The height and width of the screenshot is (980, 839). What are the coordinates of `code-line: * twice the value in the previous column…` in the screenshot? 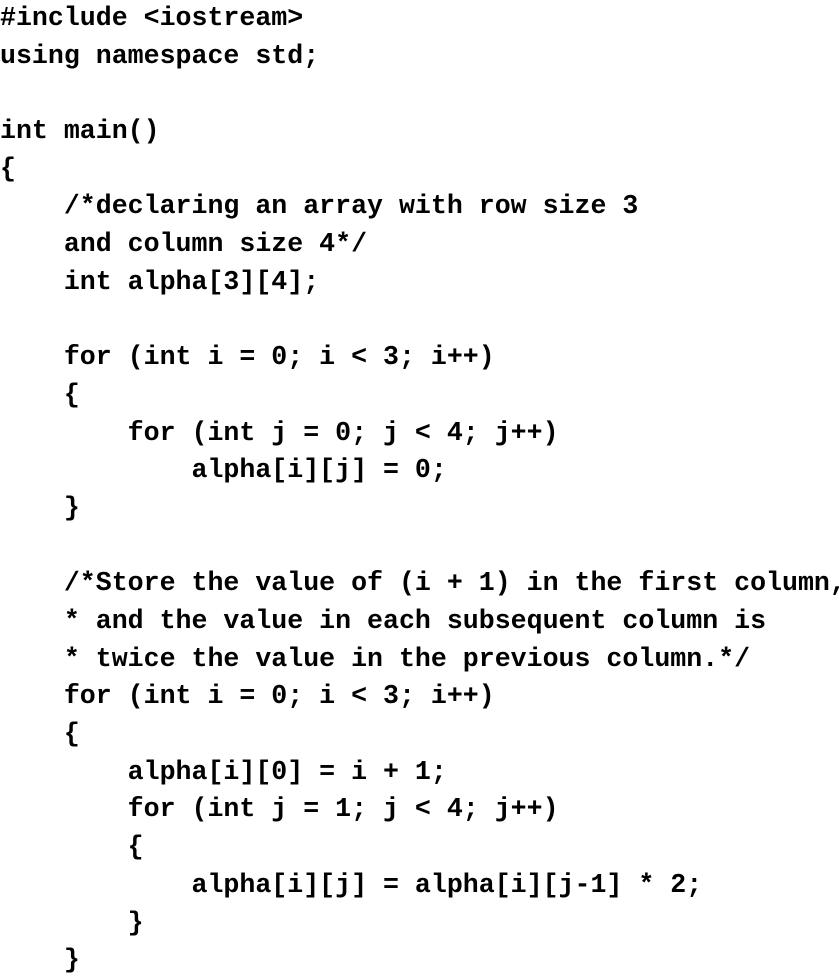 It's located at (375, 658).